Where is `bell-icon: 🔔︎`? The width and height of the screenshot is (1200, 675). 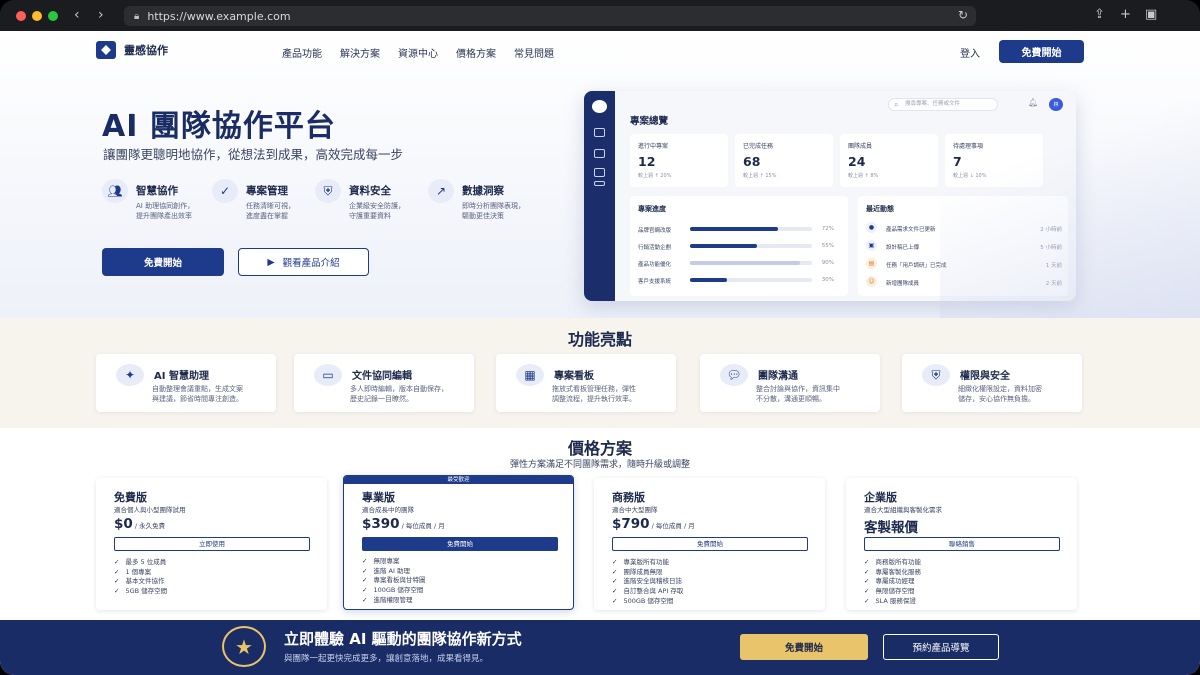 bell-icon: 🔔︎ is located at coordinates (1033, 102).